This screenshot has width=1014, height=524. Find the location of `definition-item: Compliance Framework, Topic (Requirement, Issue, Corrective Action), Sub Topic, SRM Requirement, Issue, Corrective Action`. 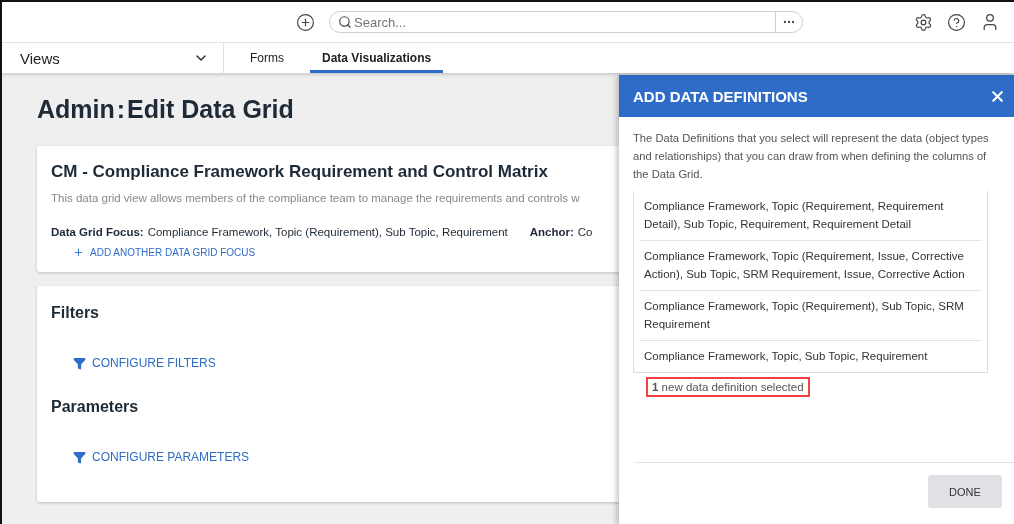

definition-item: Compliance Framework, Topic (Requirement, Issue, Corrective Action), Sub Topic, SRM Requirement, Issue, Corrective Action is located at coordinates (810, 265).